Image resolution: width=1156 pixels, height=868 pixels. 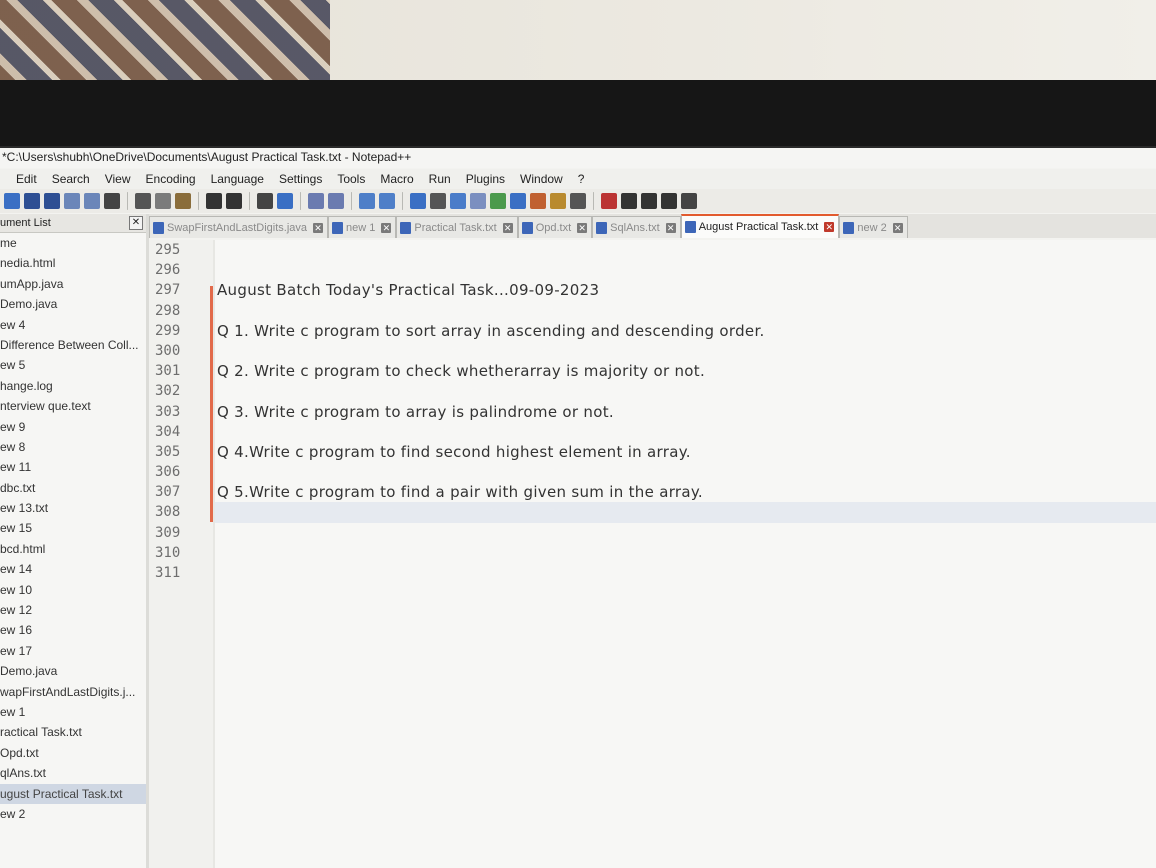 What do you see at coordinates (73, 569) in the screenshot?
I see `document-list-item: ew 14` at bounding box center [73, 569].